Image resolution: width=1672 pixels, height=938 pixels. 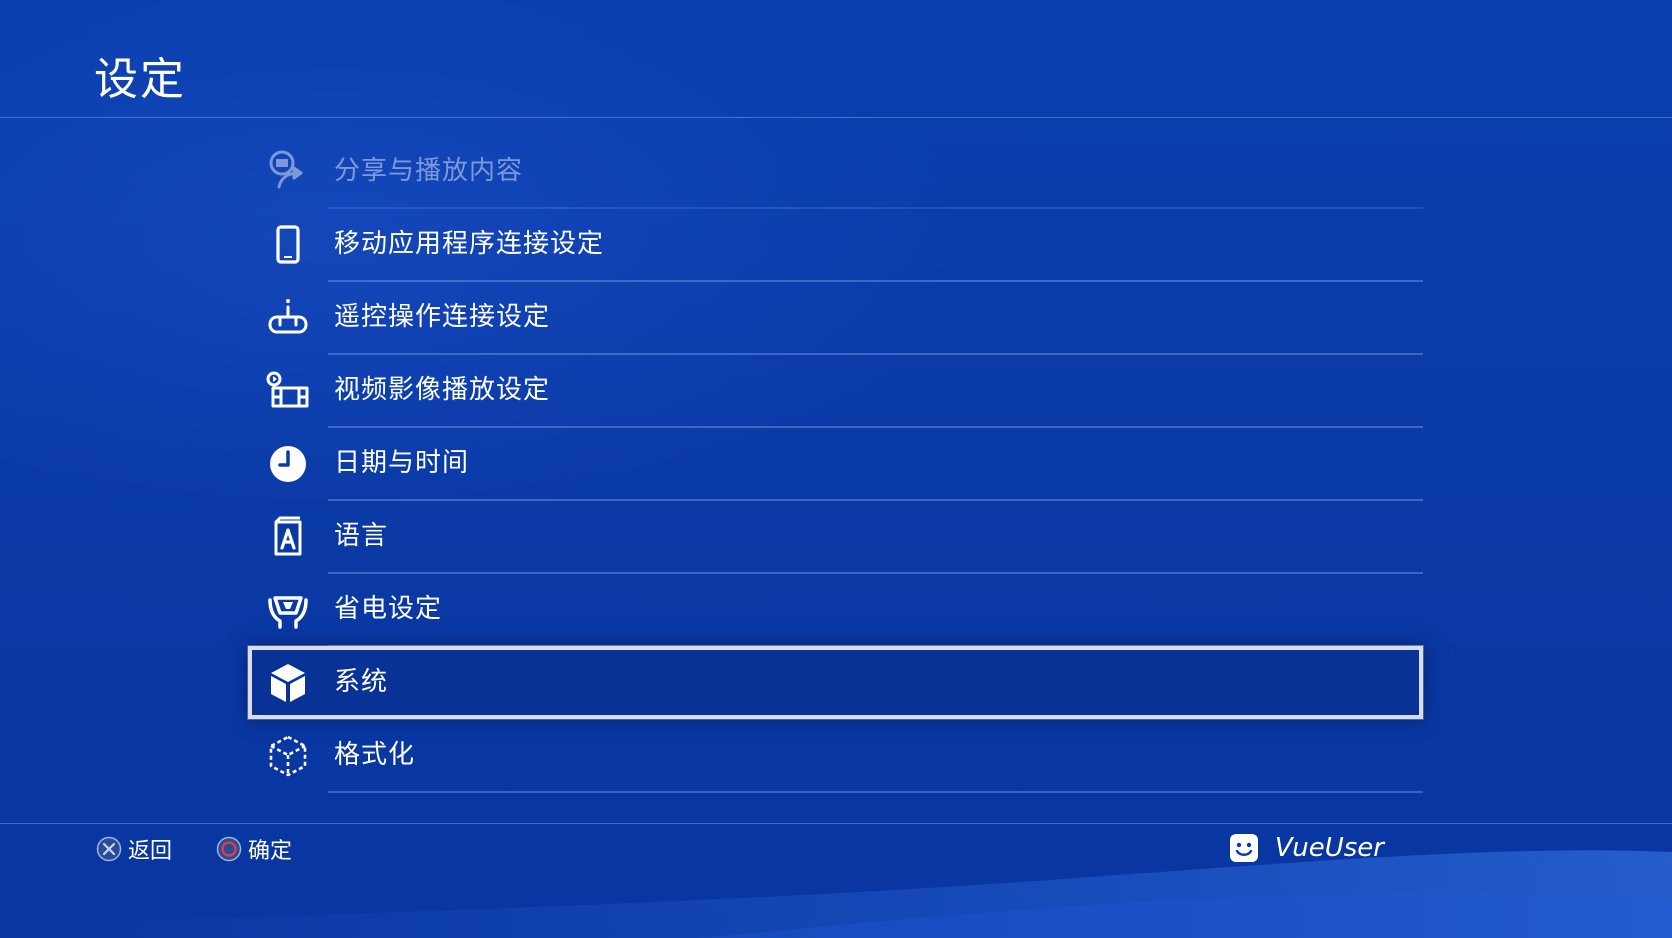 I want to click on initialize-cube-icon, so click(x=288, y=755).